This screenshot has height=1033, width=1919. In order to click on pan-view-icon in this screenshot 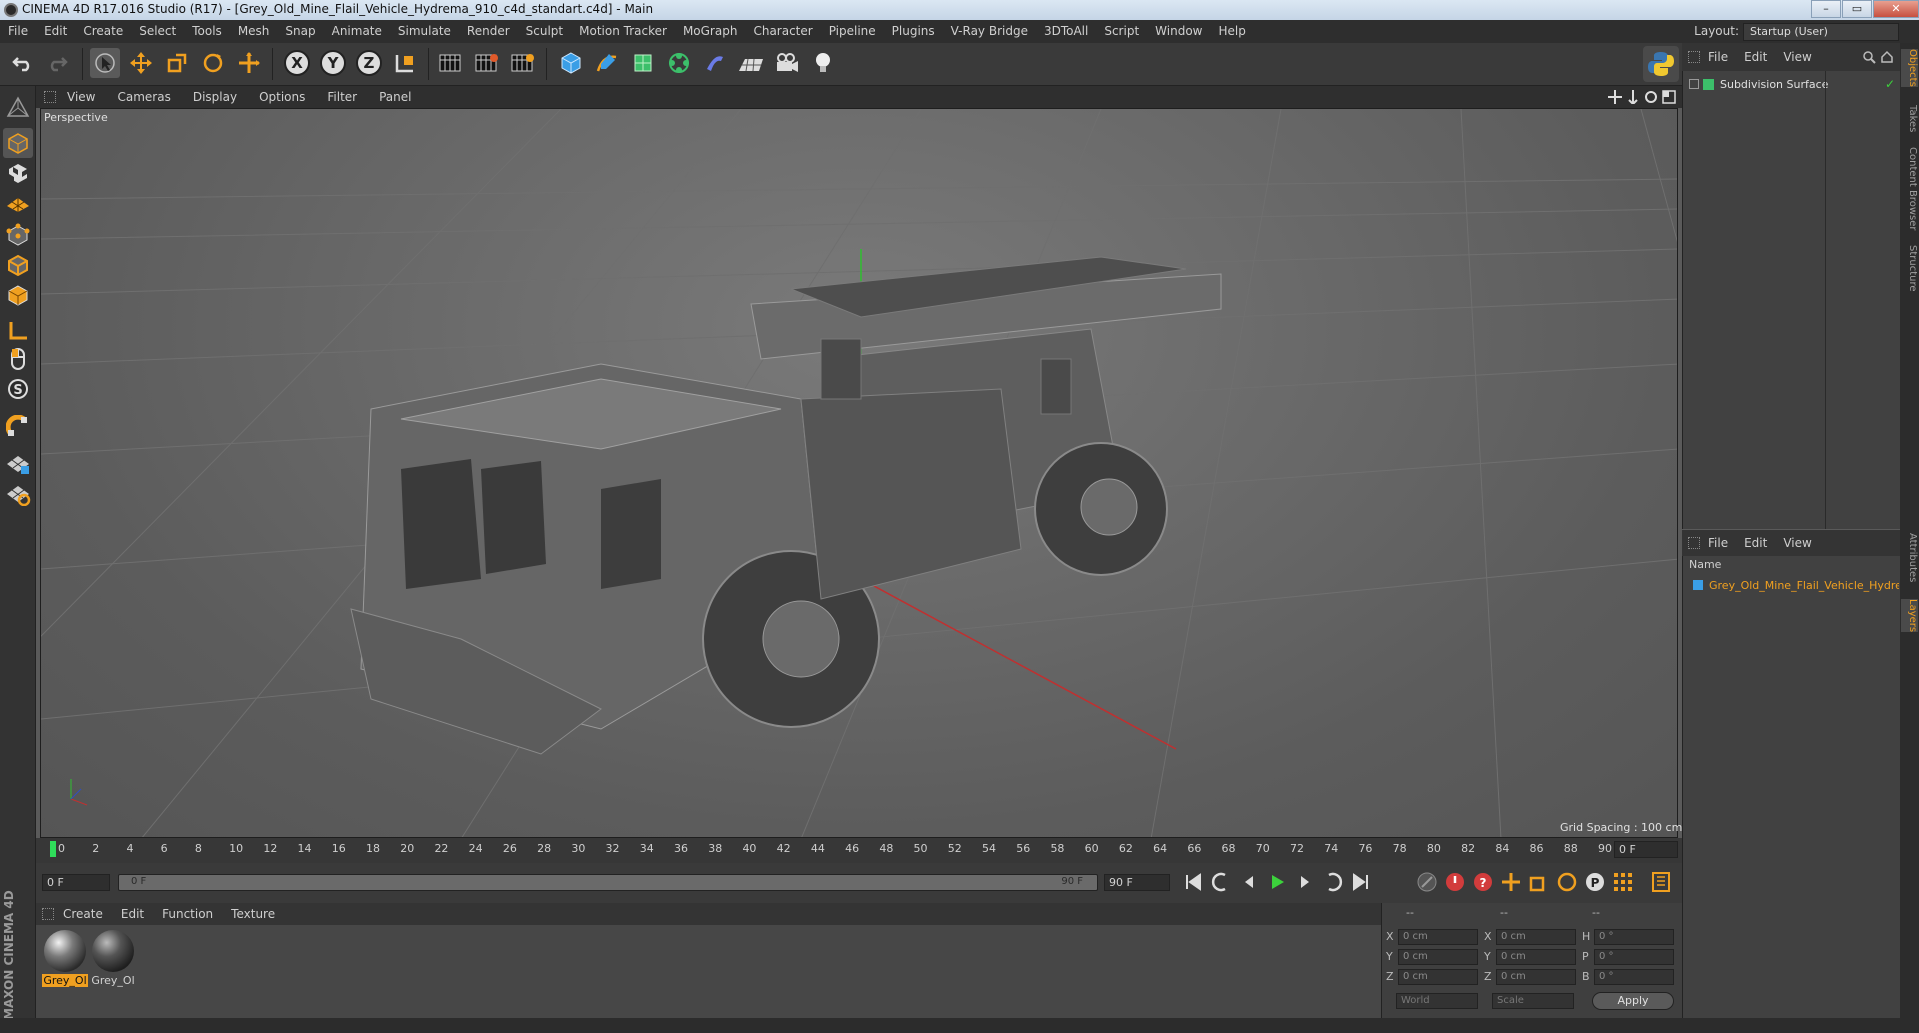, I will do `click(1615, 97)`.